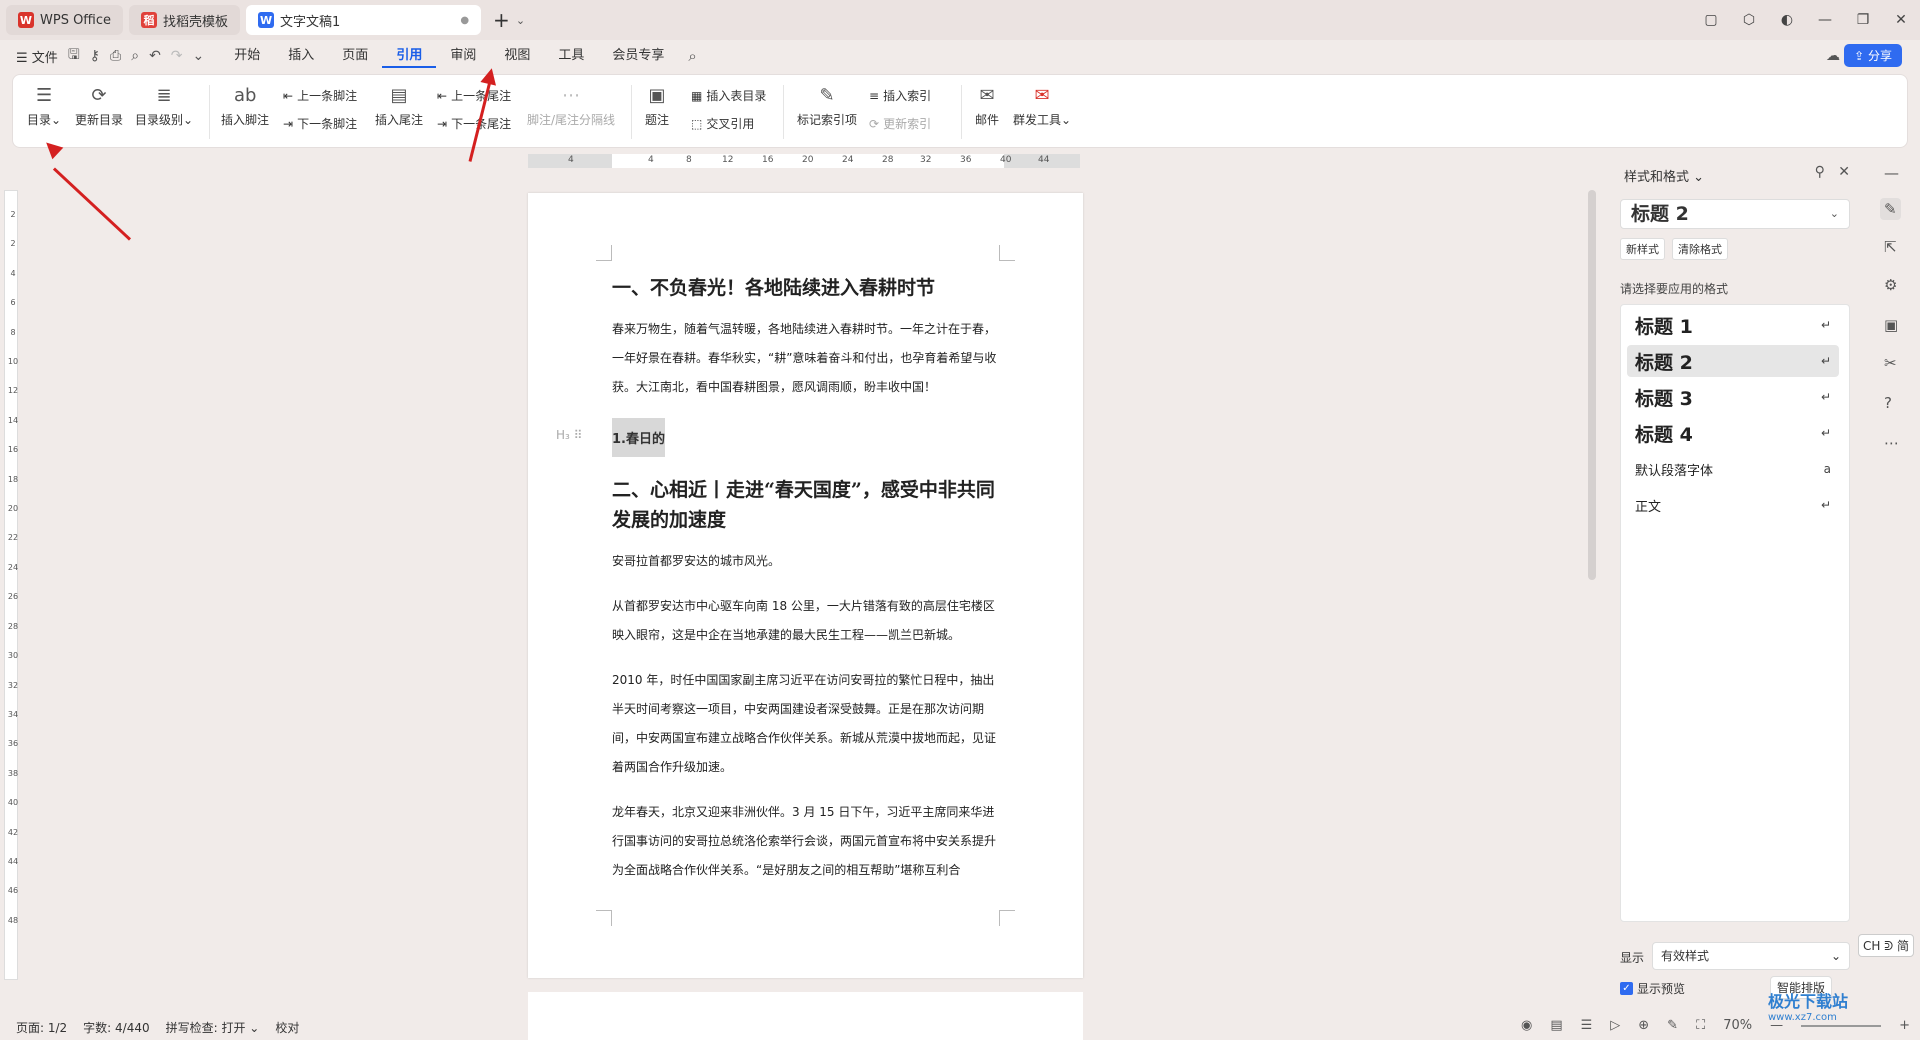  I want to click on outline-icon: ☰, so click(1587, 1025).